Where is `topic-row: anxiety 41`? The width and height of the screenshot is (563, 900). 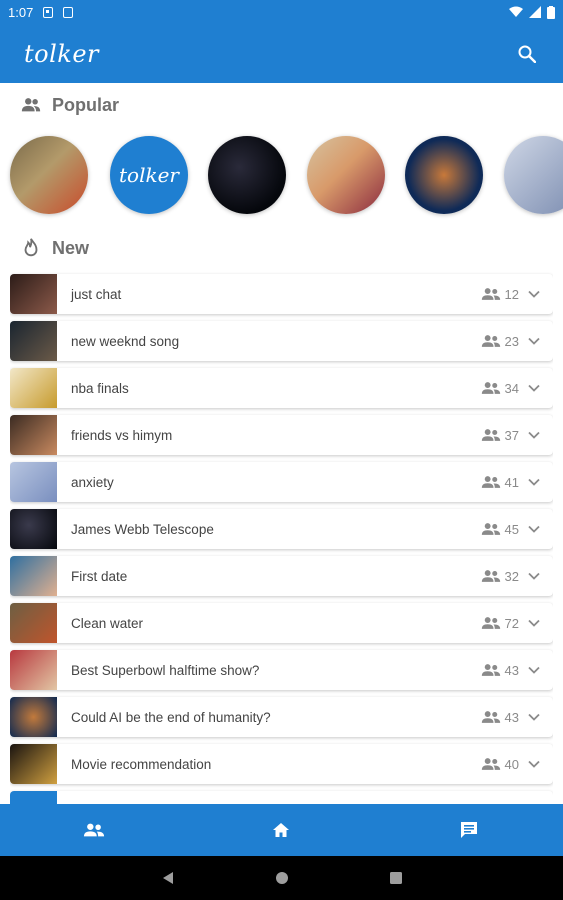
topic-row: anxiety 41 is located at coordinates (281, 482).